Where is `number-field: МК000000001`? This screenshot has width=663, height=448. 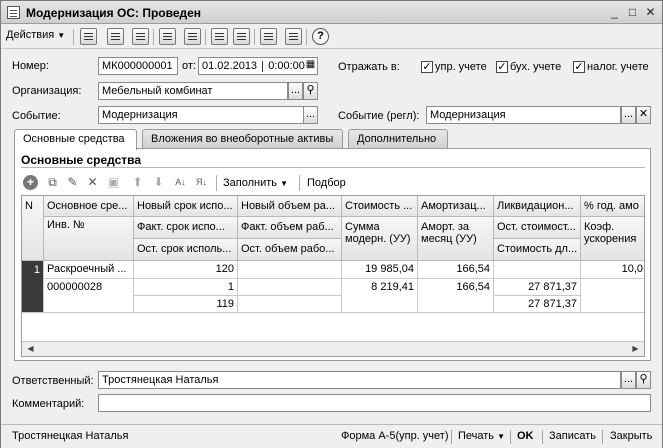 number-field: МК000000001 is located at coordinates (138, 66).